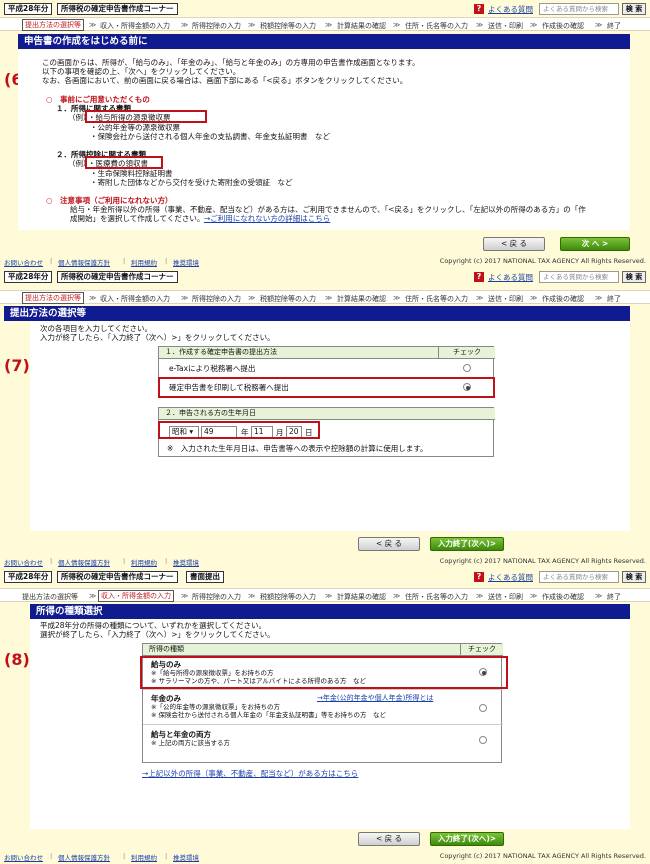 This screenshot has width=650, height=864. I want to click on note-heading: ○ 注意事項（ご利用になれない方）, so click(109, 200).